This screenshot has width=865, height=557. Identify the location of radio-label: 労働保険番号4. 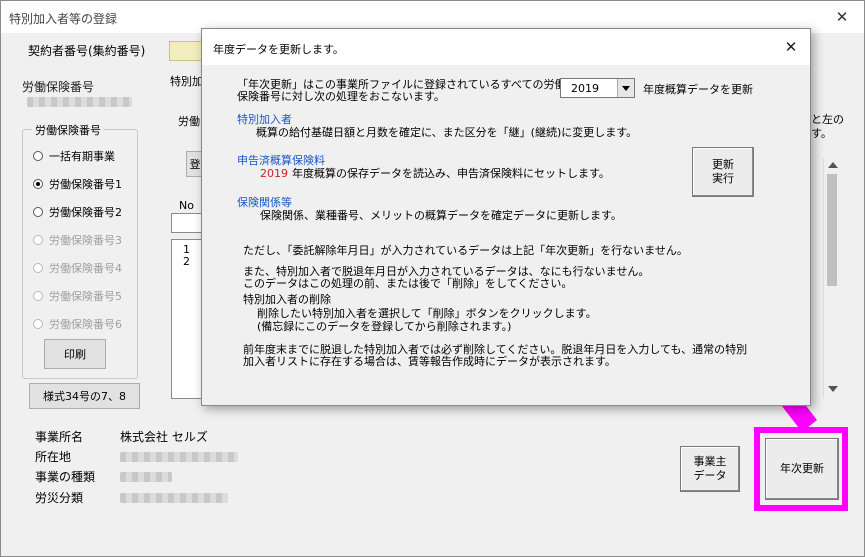
(85, 268).